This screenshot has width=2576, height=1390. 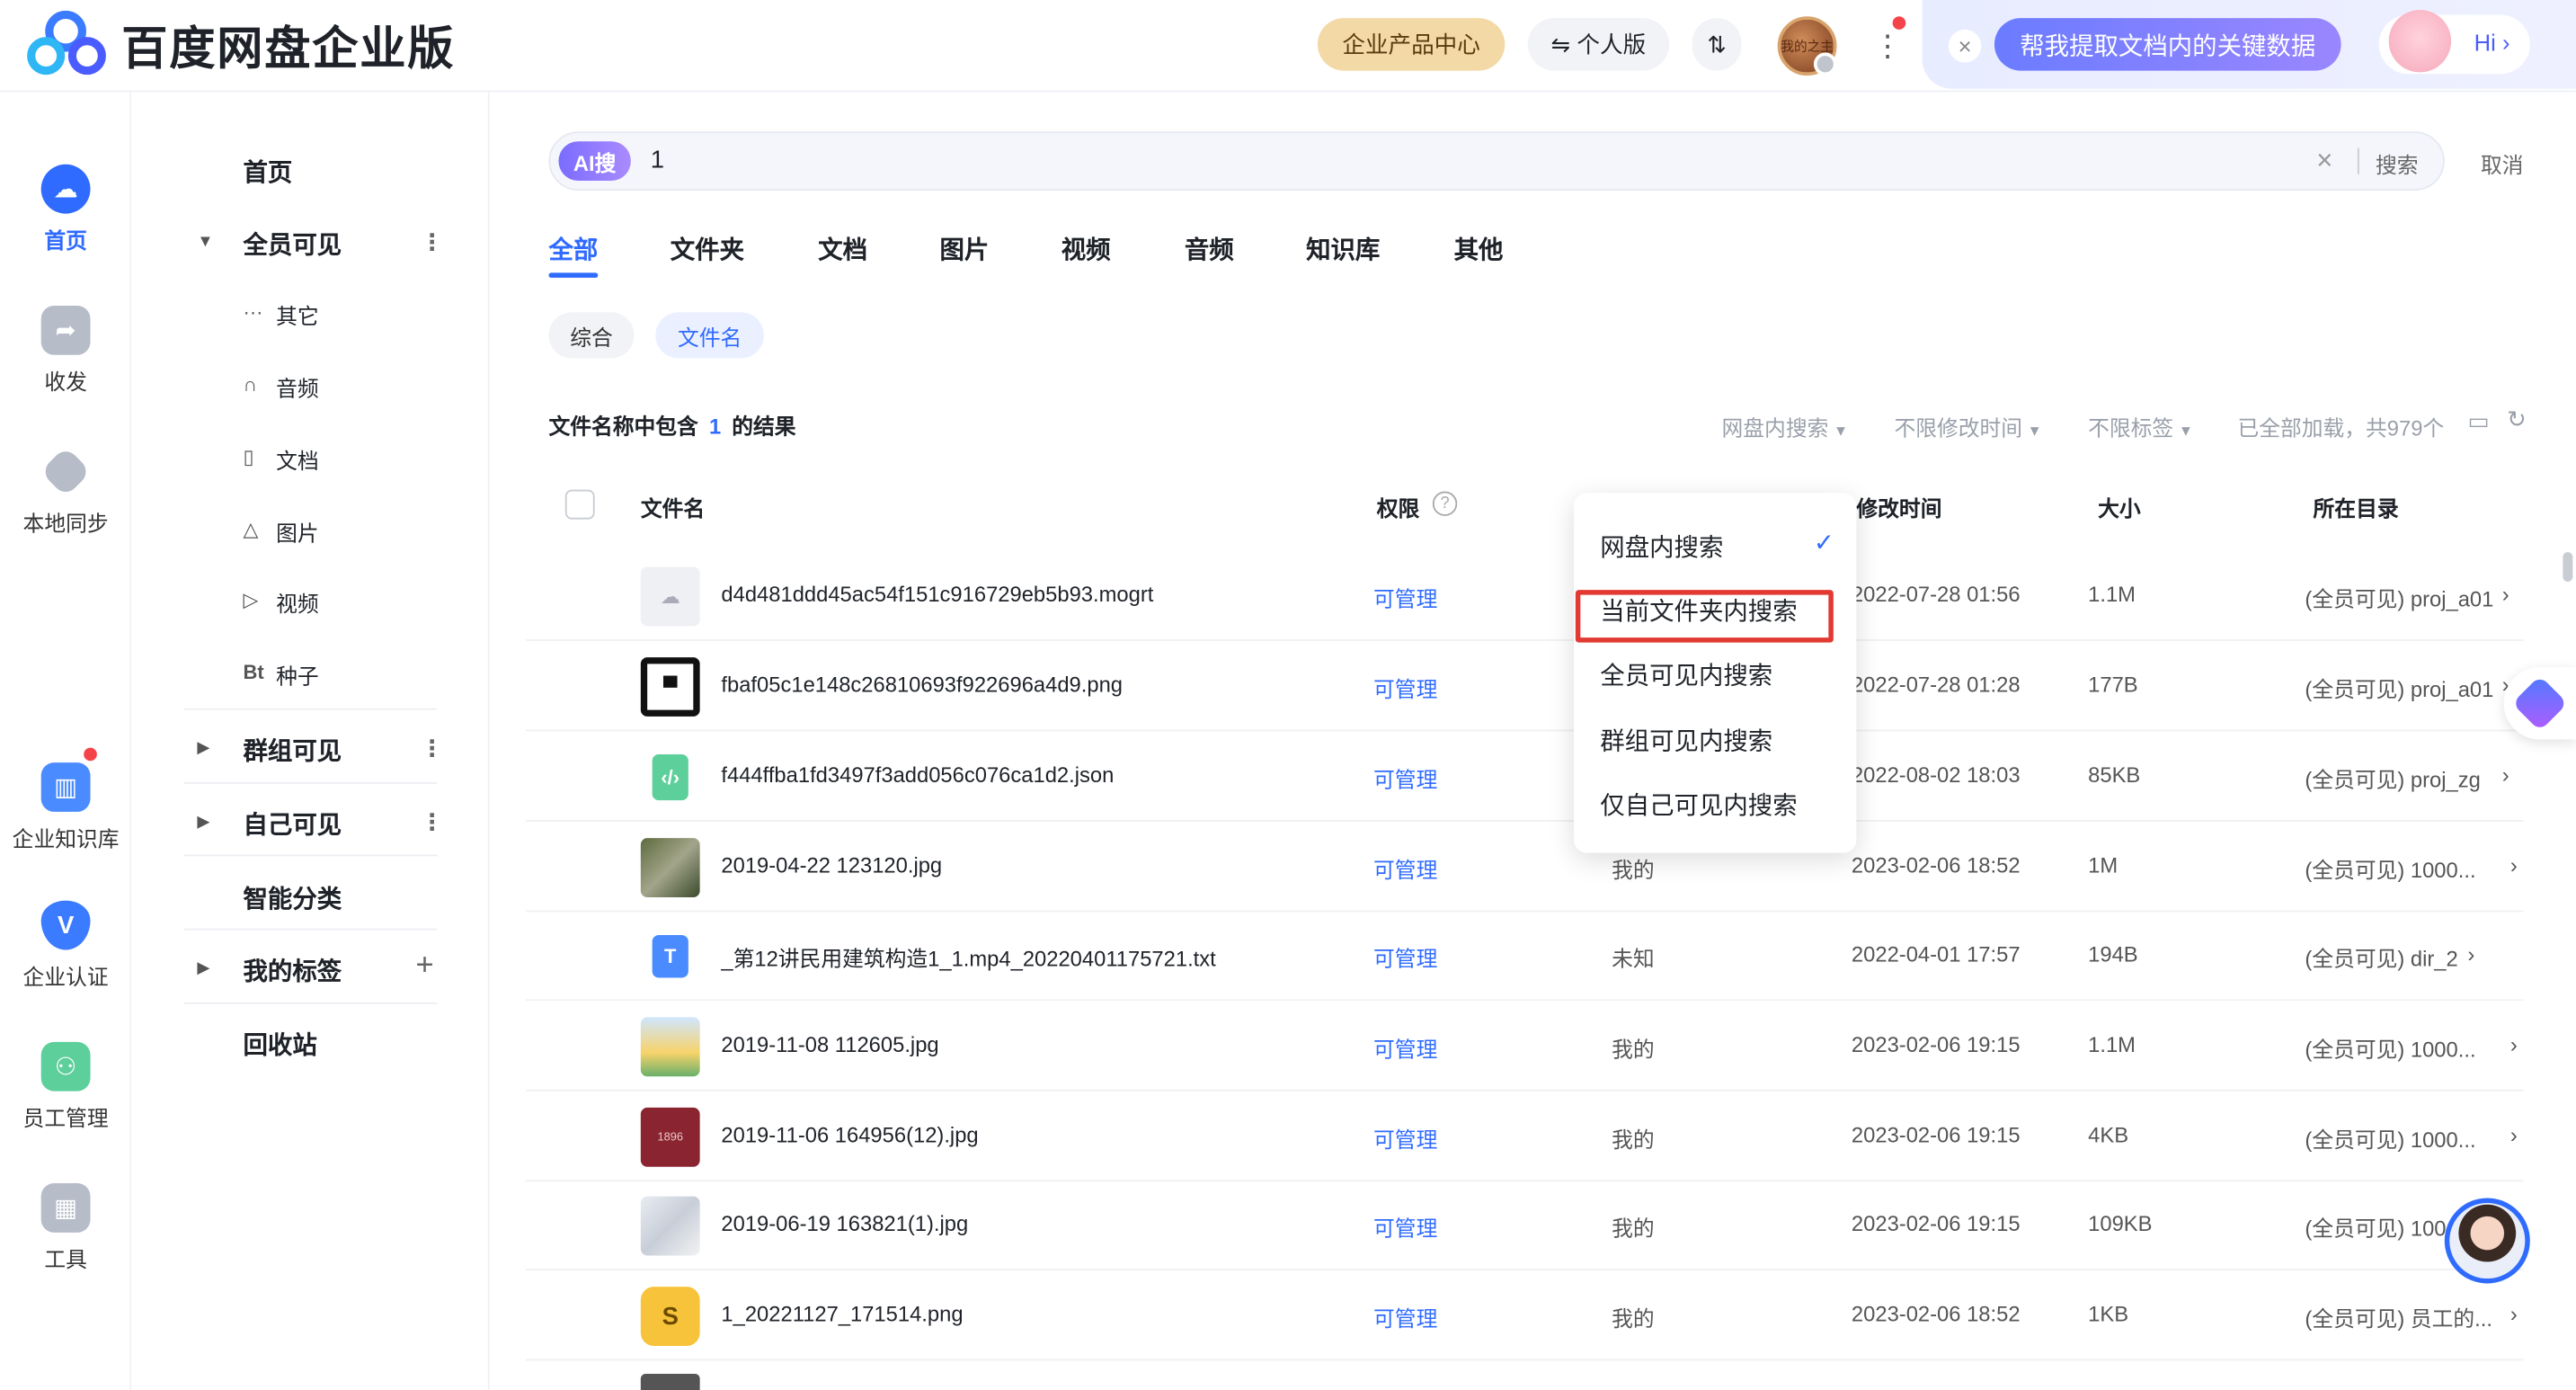 I want to click on tag-filter: 不限标签 ▼, so click(x=2140, y=426).